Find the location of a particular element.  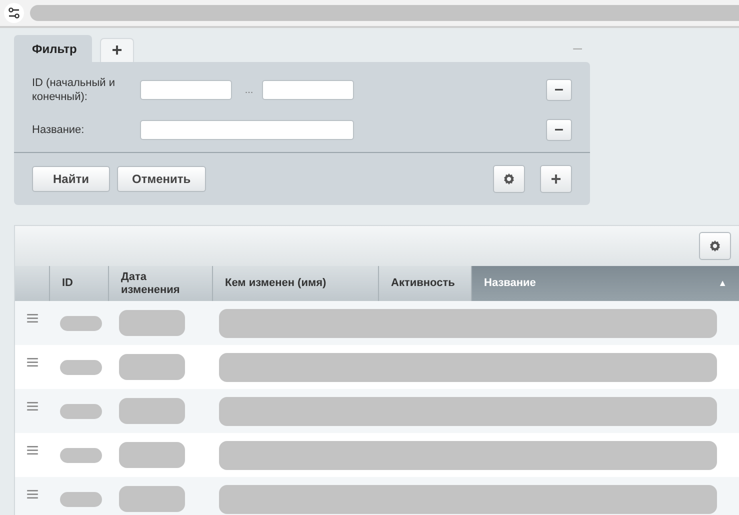

field-label: ID (начальный и конечный): is located at coordinates (74, 90).